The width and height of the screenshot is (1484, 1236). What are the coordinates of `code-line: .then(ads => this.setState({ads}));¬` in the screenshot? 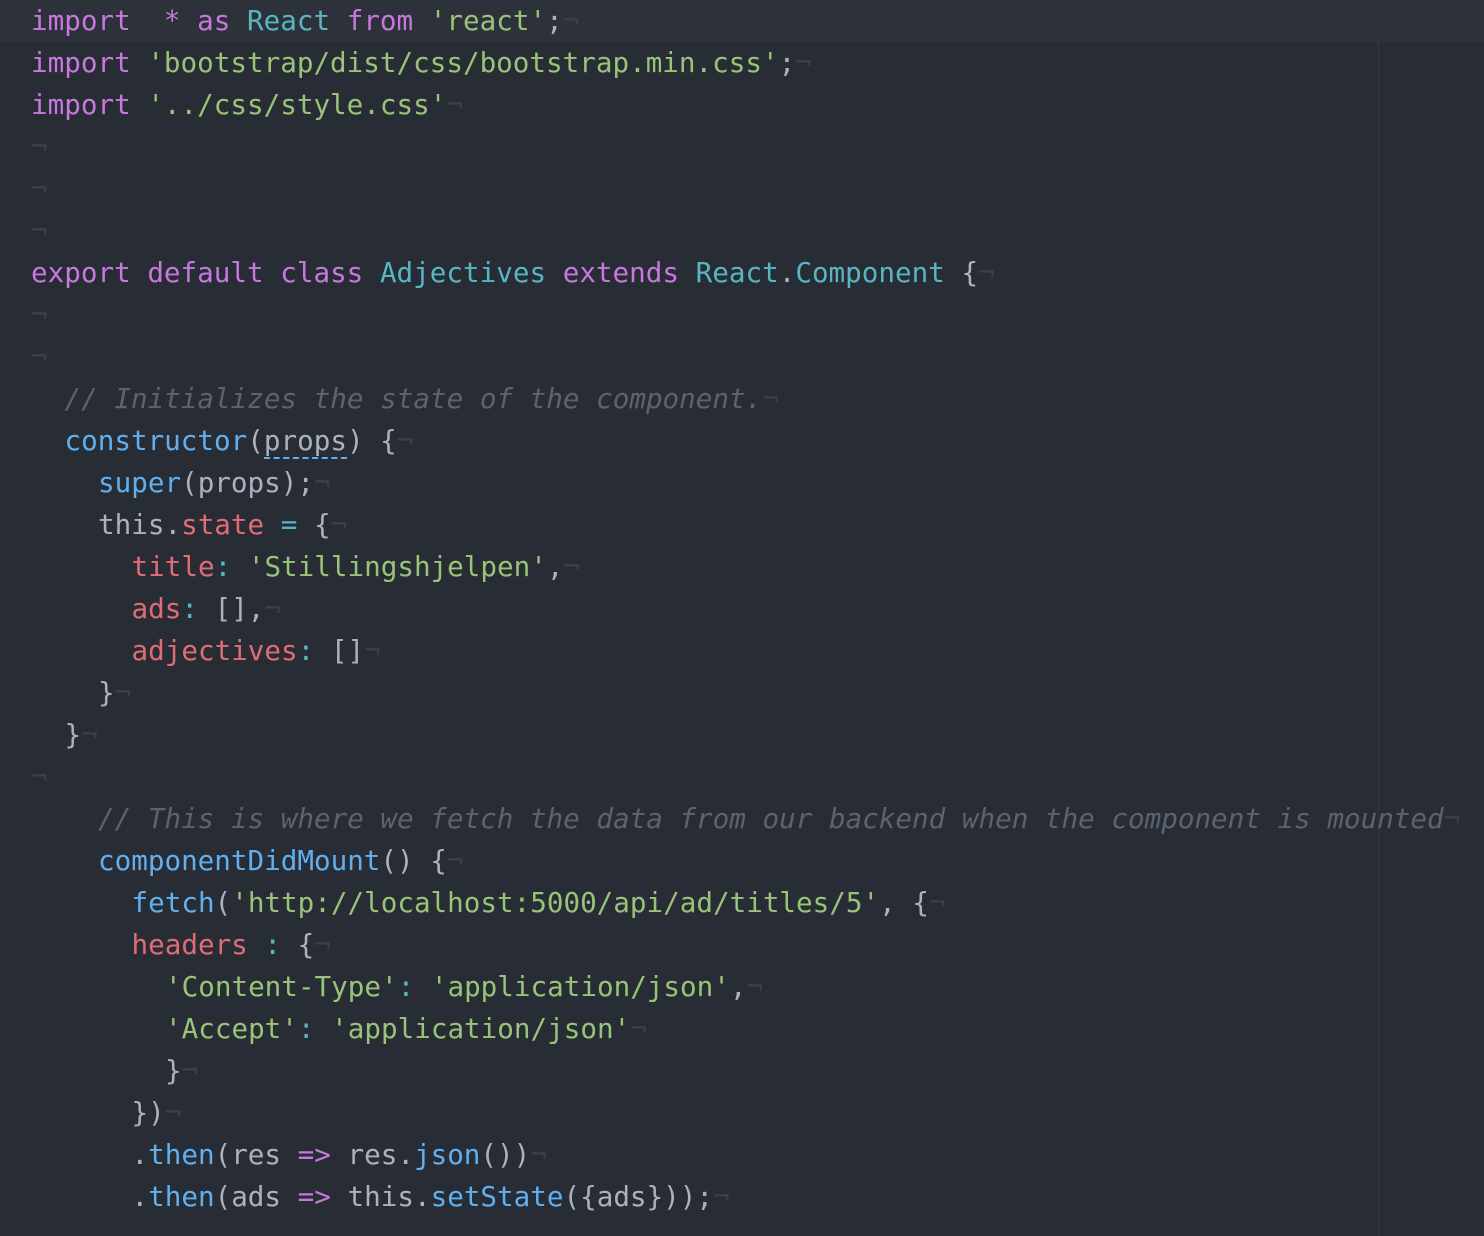 It's located at (757, 1197).